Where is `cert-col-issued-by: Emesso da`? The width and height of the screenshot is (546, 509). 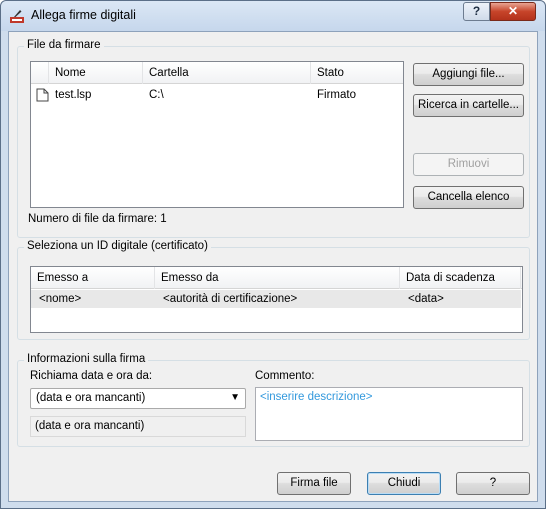 cert-col-issued-by: Emesso da is located at coordinates (277, 278).